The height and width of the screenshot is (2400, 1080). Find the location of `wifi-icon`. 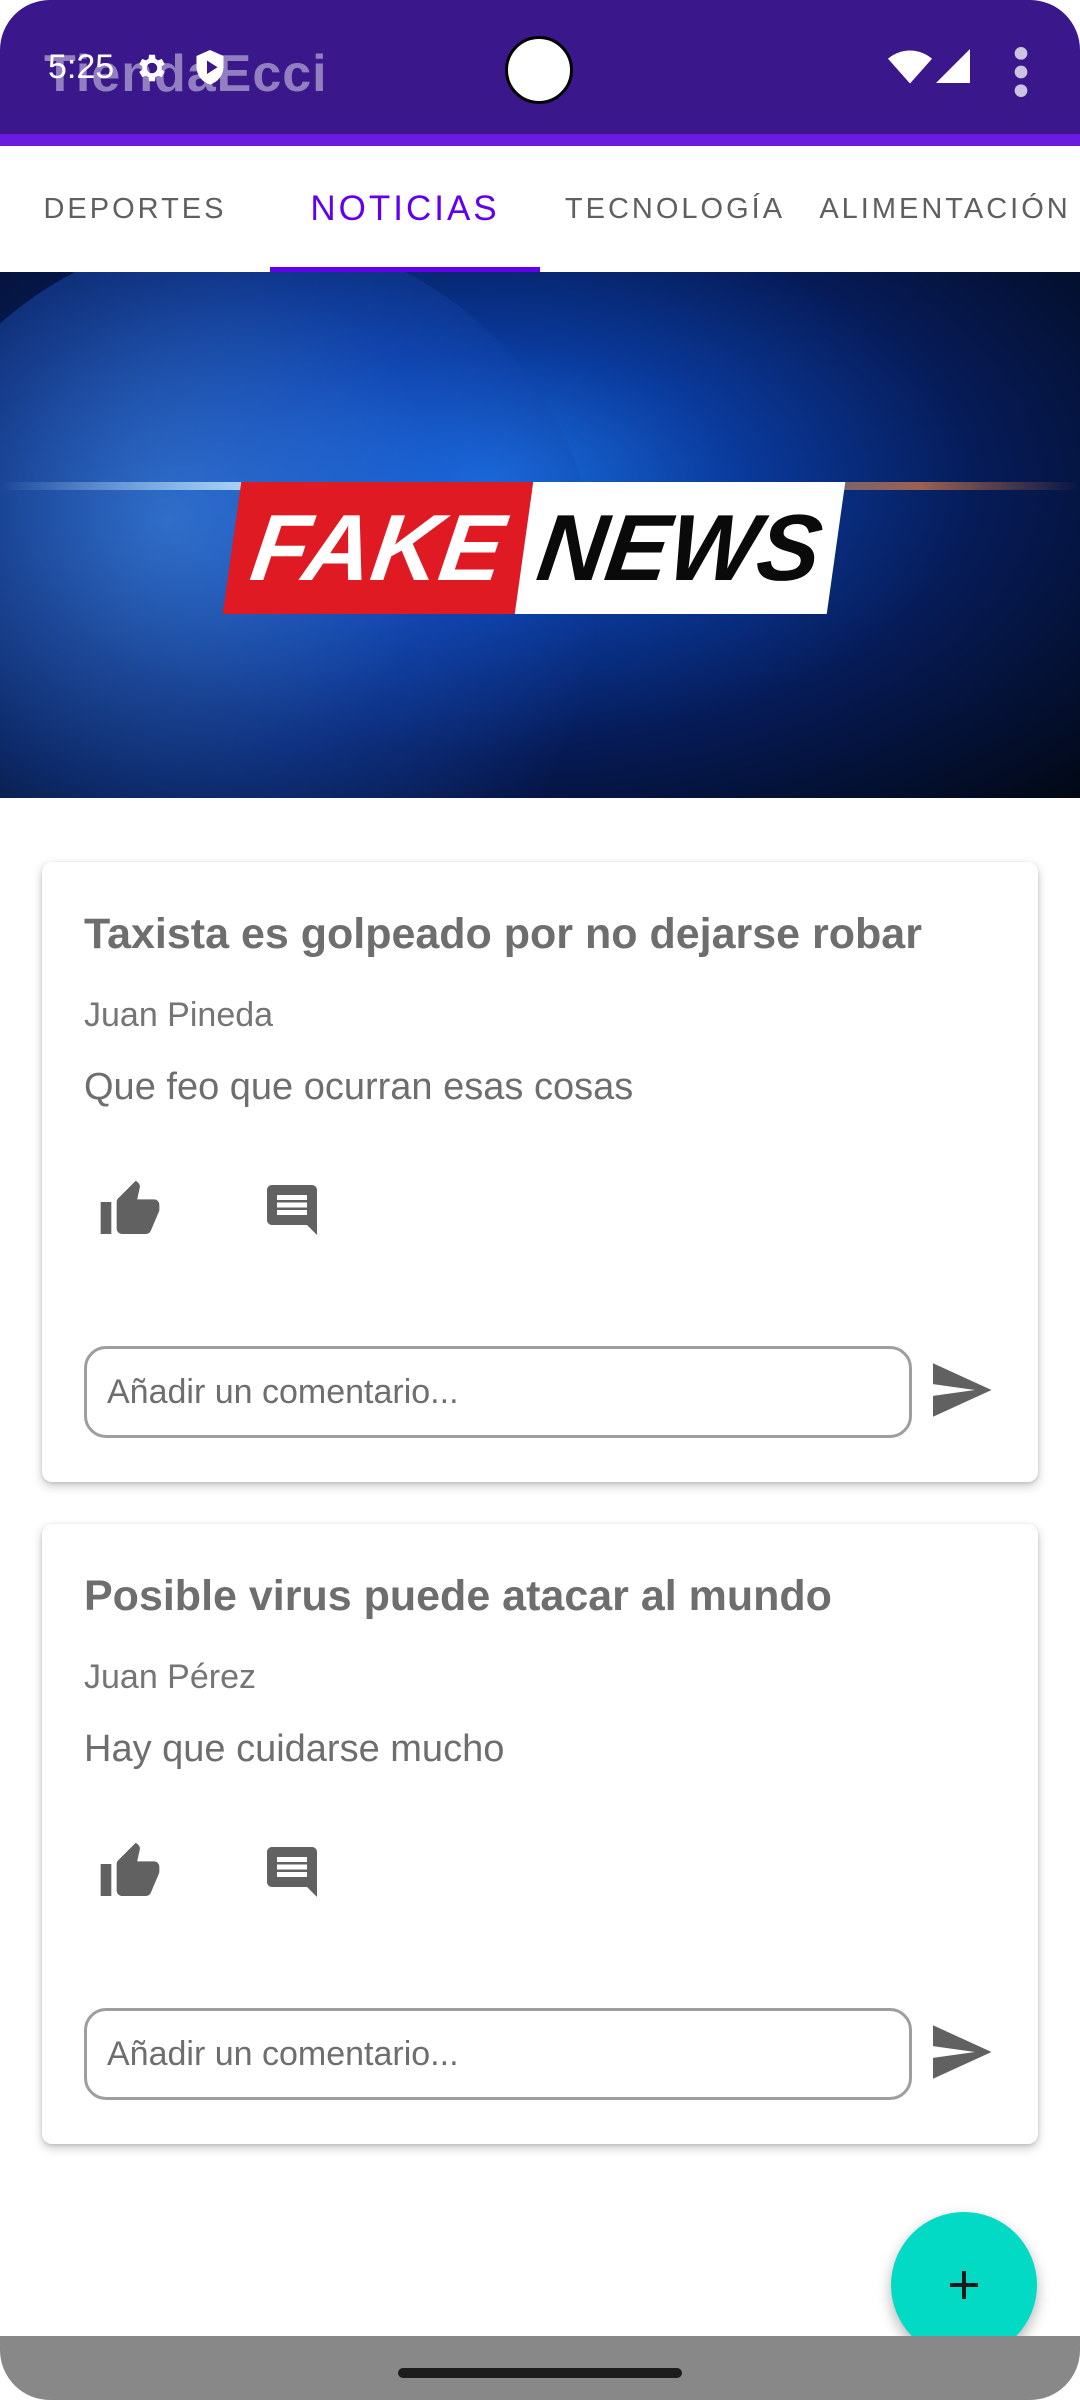

wifi-icon is located at coordinates (910, 67).